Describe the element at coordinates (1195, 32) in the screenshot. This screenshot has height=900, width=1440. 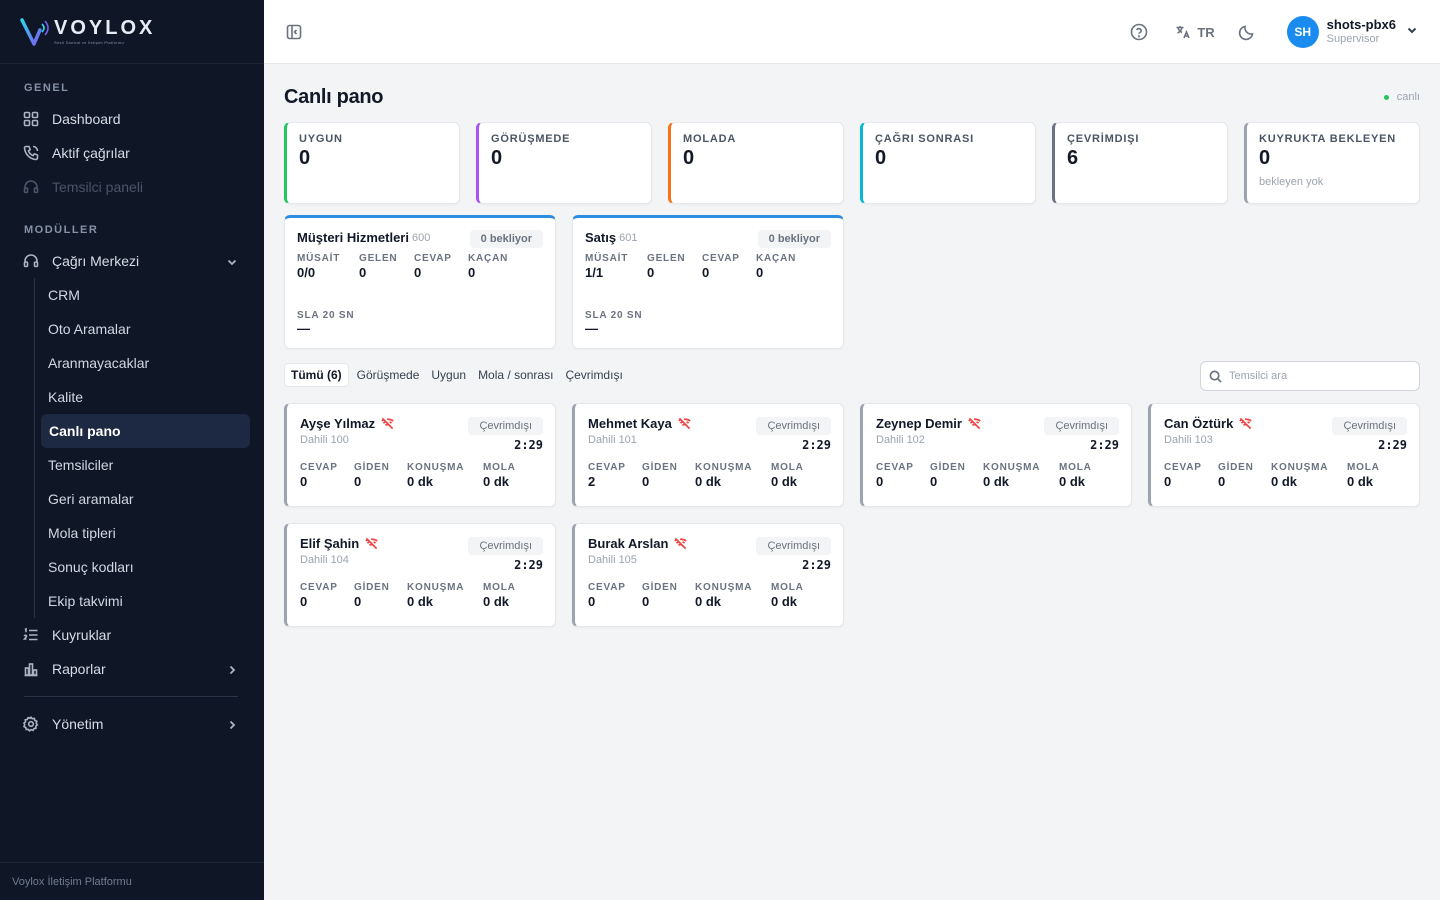
I see `language-switcher: TR` at that location.